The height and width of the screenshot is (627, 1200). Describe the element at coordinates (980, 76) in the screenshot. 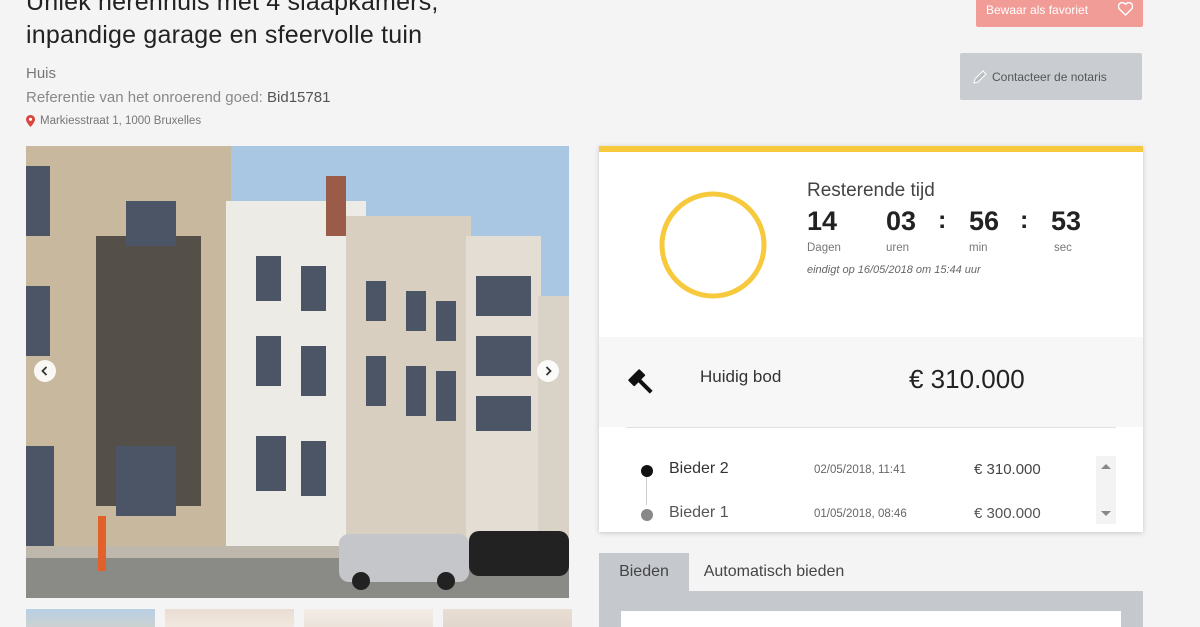

I see `pen-icon` at that location.